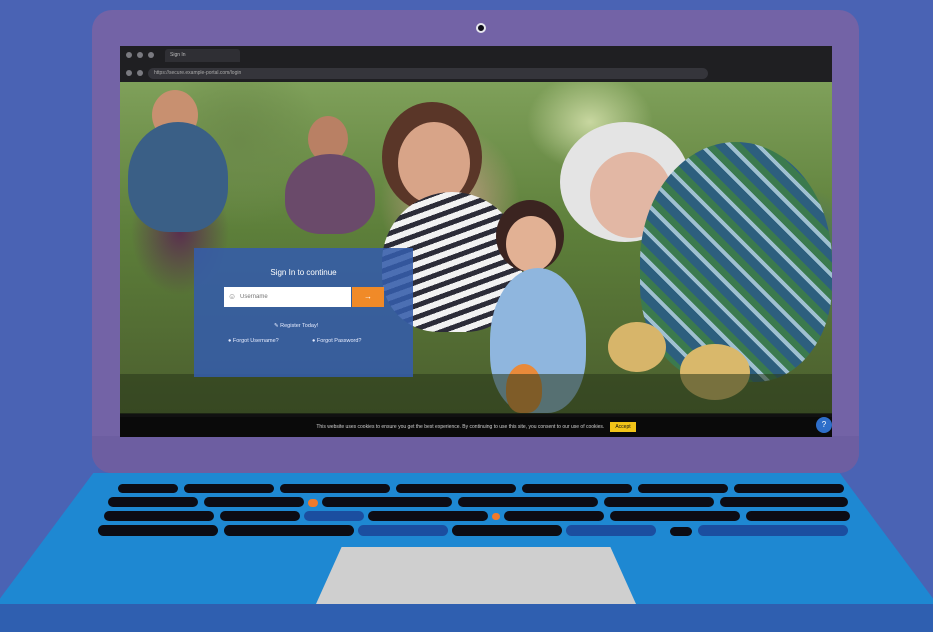 The height and width of the screenshot is (632, 933). I want to click on address-row: https://secure.example-portal.com/login, so click(476, 73).